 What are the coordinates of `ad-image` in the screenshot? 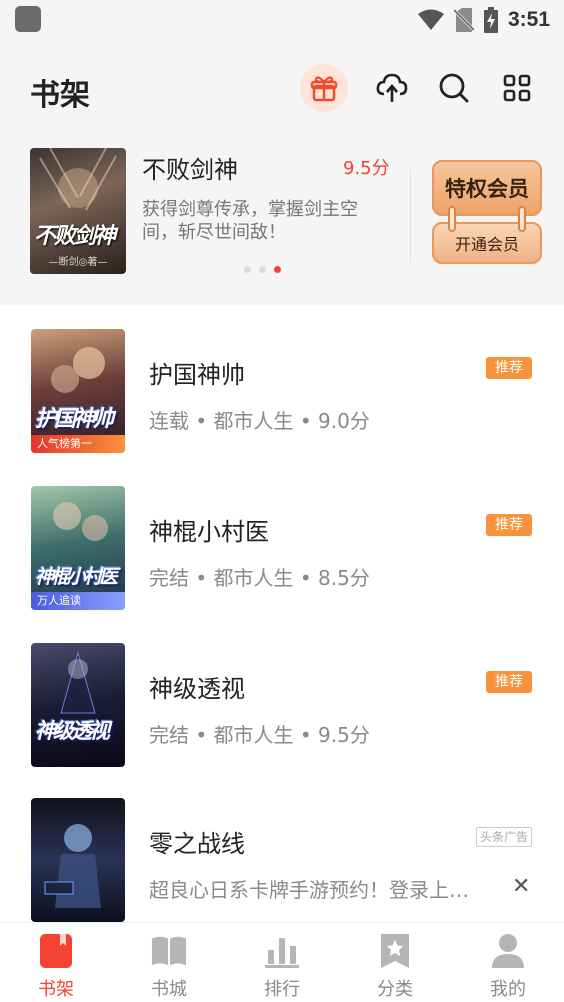 It's located at (78, 860).